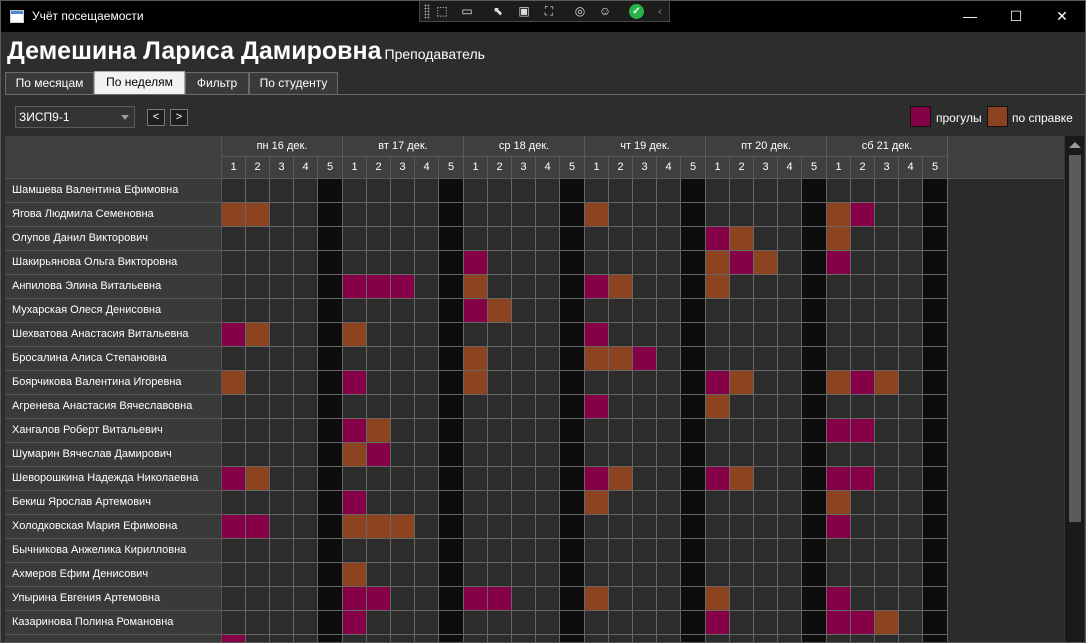 The width and height of the screenshot is (1086, 643). What do you see at coordinates (660, 11) in the screenshot?
I see `collapse-icon: ‹` at bounding box center [660, 11].